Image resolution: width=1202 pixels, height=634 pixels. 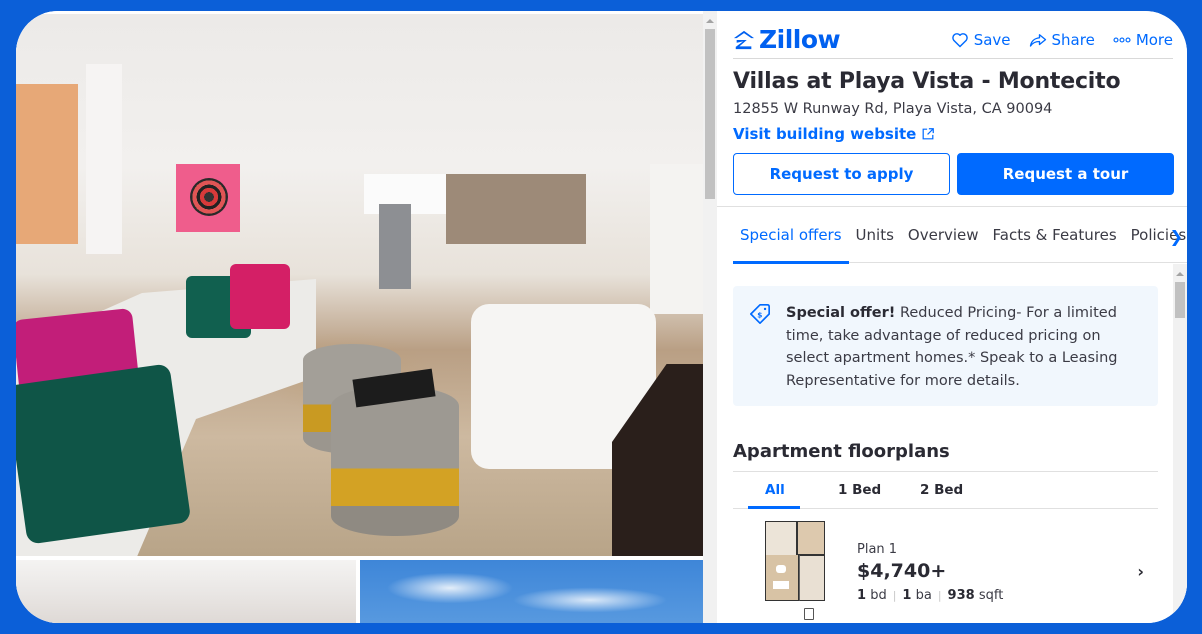 I want to click on plan-beds: 1 bd, so click(x=872, y=595).